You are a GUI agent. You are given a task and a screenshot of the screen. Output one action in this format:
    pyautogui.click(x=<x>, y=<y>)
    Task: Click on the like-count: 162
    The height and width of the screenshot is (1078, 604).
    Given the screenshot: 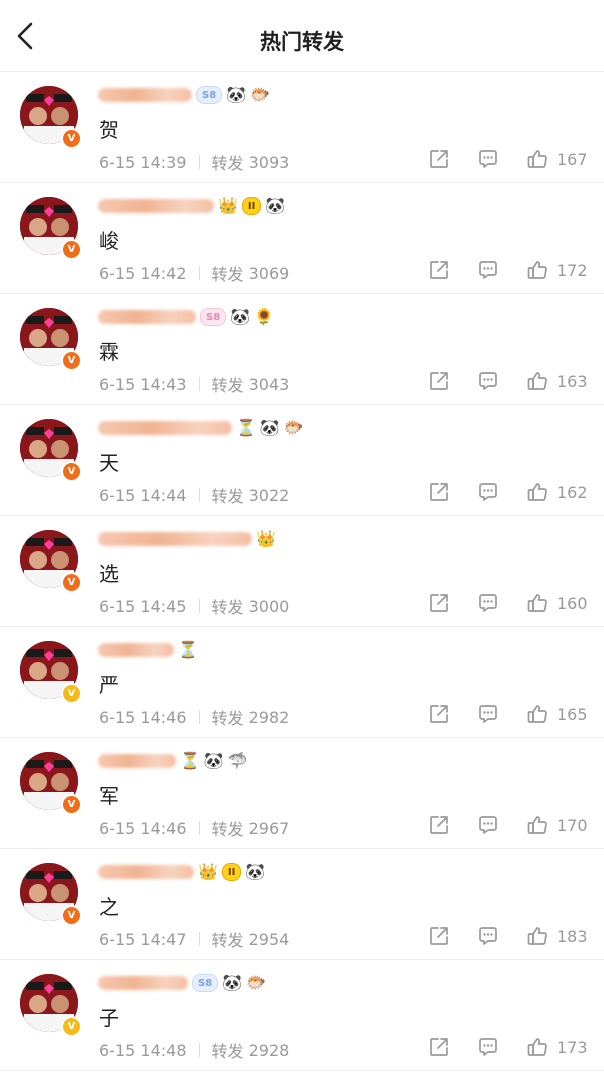 What is the action you would take?
    pyautogui.click(x=572, y=492)
    